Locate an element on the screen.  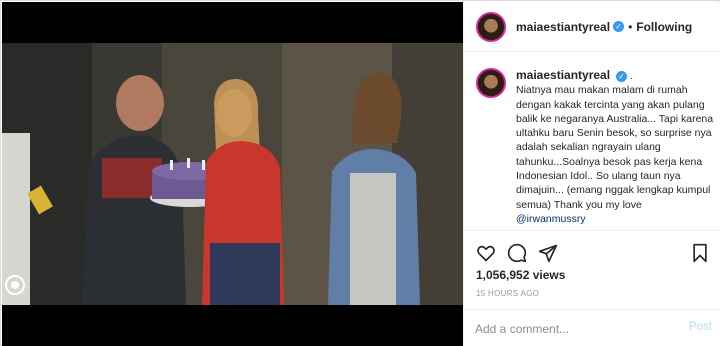
caption-username: maiaestiantyreal is located at coordinates (563, 75).